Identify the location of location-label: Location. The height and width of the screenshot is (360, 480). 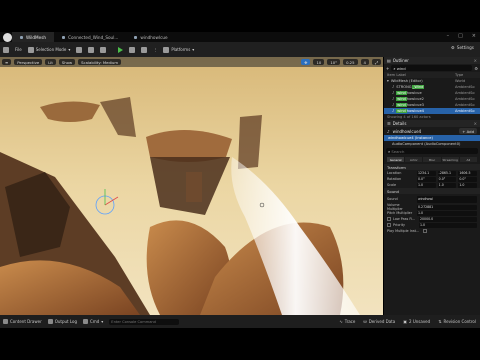
(394, 173).